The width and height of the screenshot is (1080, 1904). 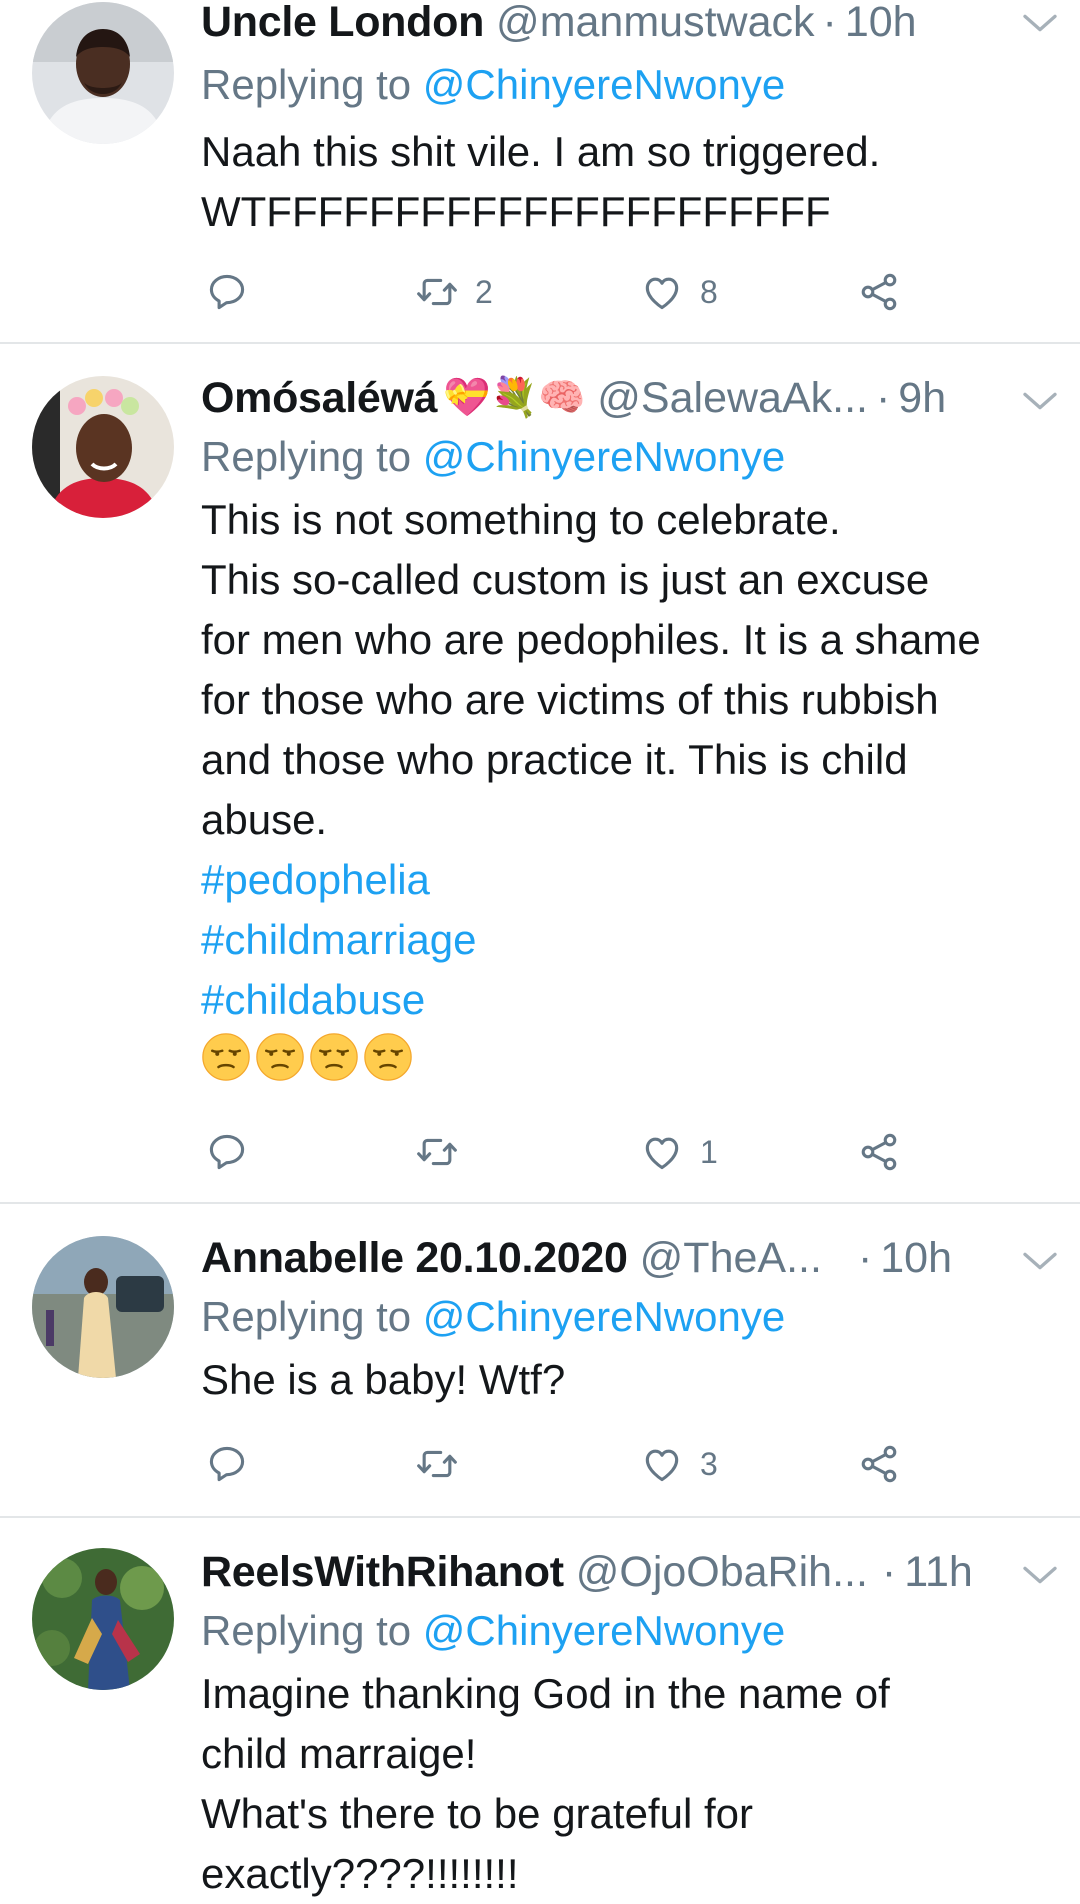 What do you see at coordinates (565, 292) in the screenshot?
I see `tweet-actions: 2 8` at bounding box center [565, 292].